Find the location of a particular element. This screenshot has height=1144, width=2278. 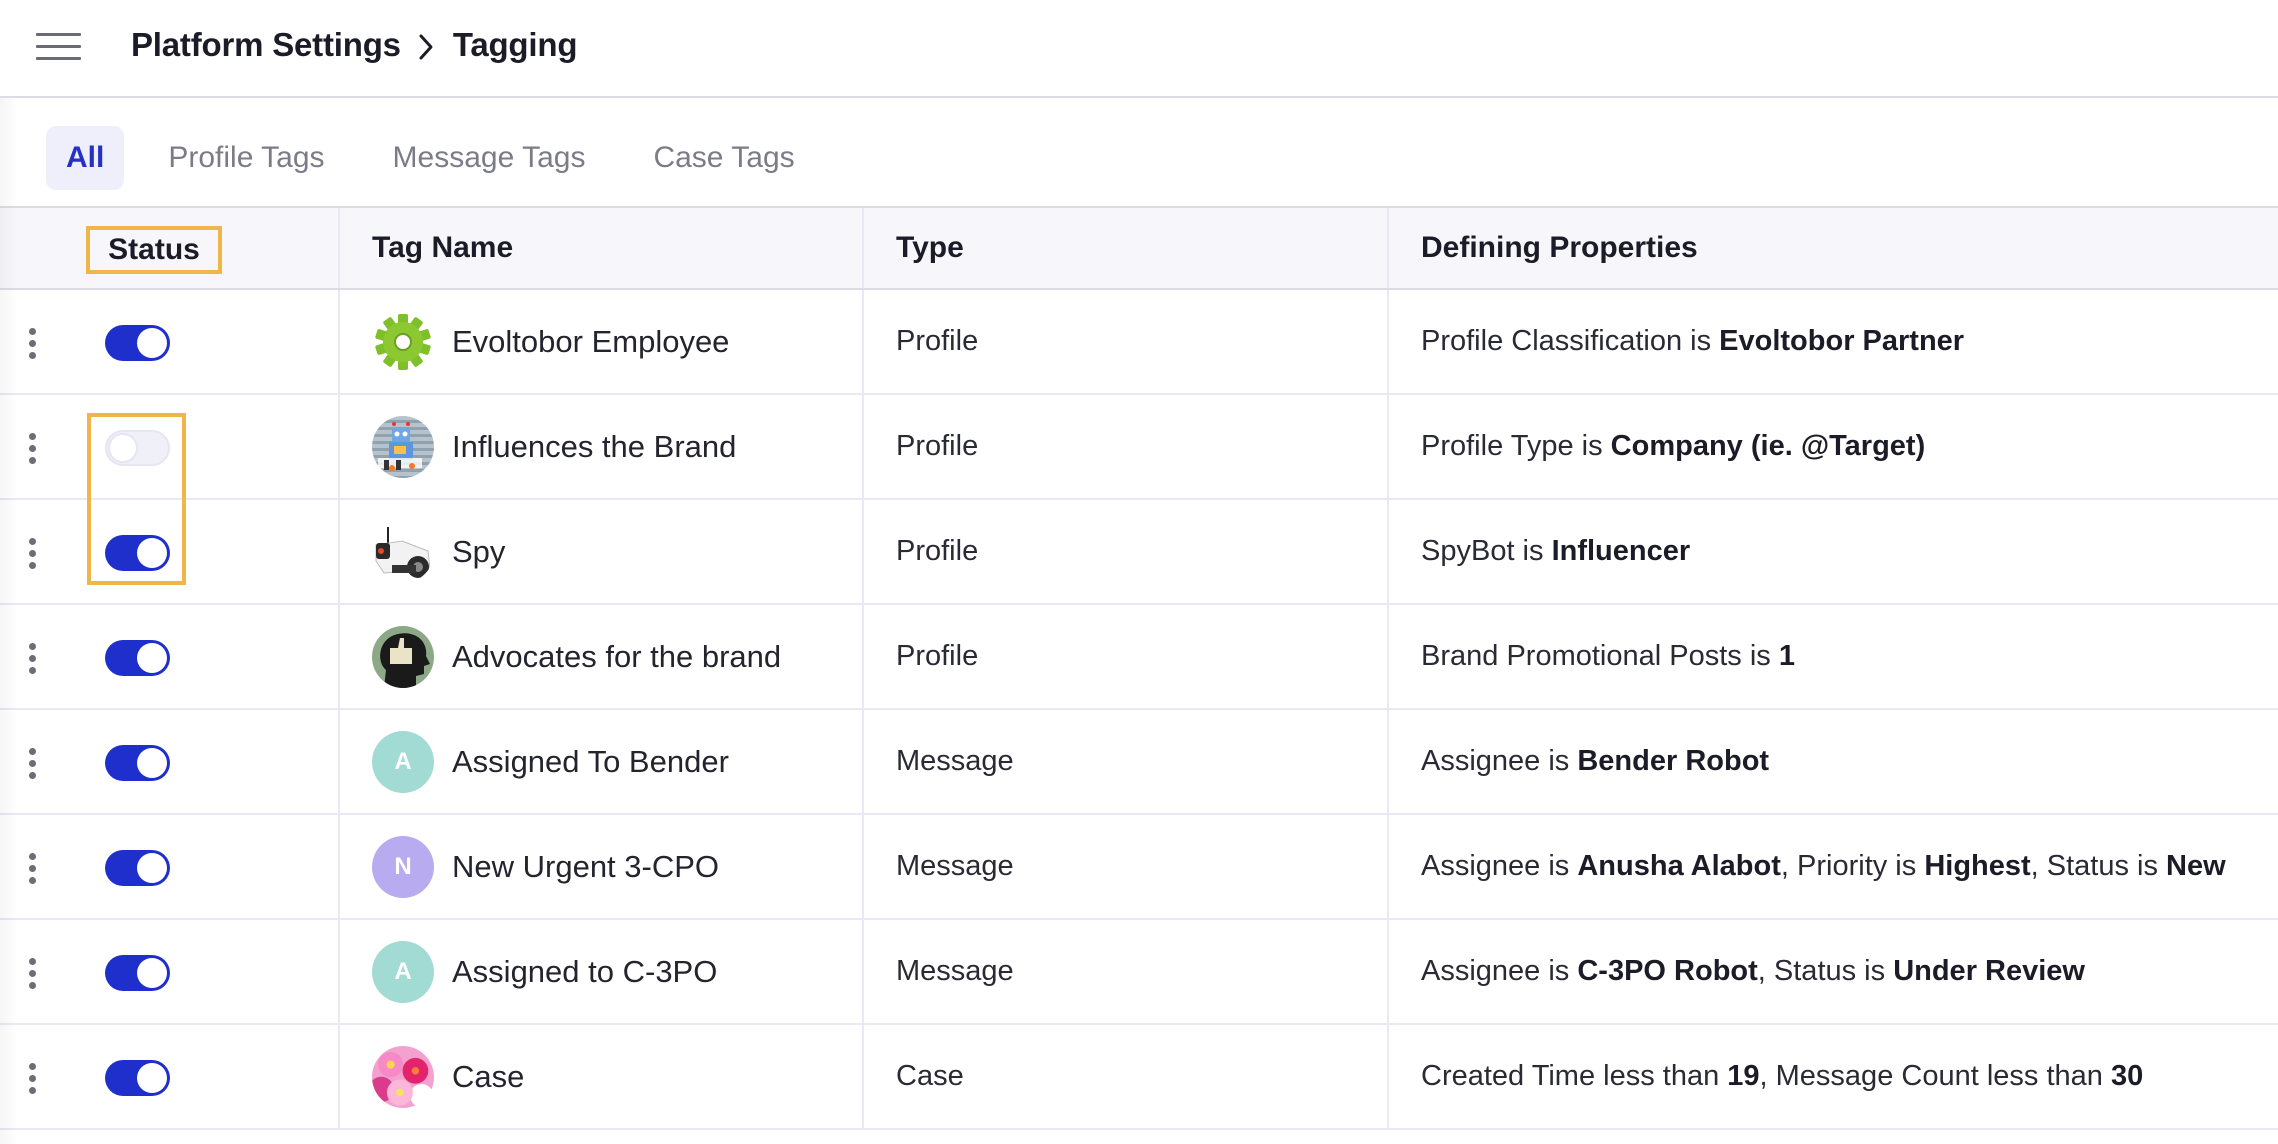

column-header-type: Type is located at coordinates (1126, 248).